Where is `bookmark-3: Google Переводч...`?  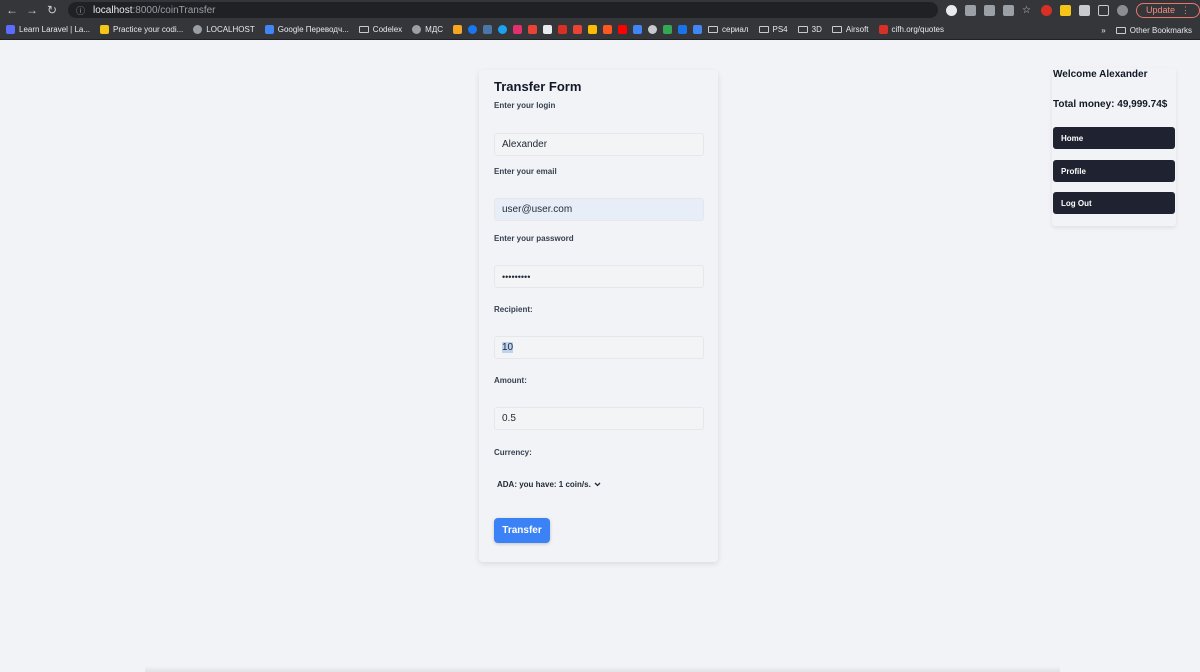
bookmark-3: Google Переводч... is located at coordinates (306, 29).